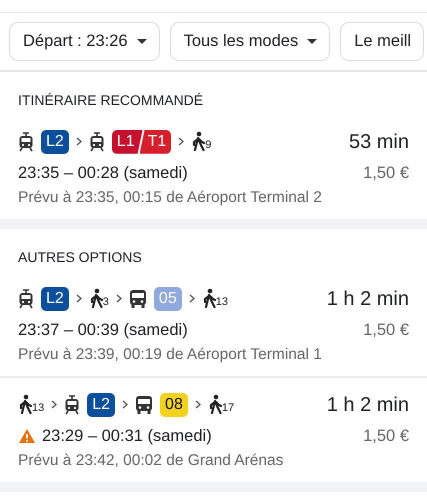 Image resolution: width=427 pixels, height=500 pixels. Describe the element at coordinates (228, 408) in the screenshot. I see `walk-minutes: 17` at that location.